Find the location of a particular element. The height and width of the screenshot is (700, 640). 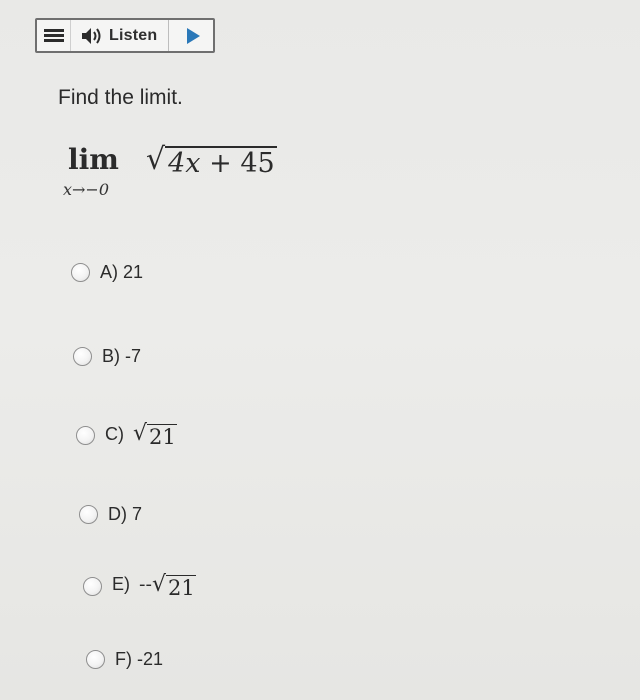

play-icon is located at coordinates (193, 35).